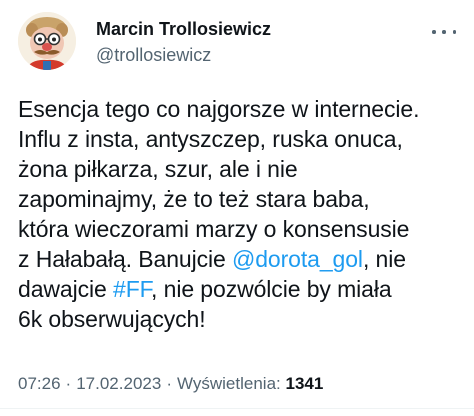 The image size is (474, 416). I want to click on tweet-text-segment: Esencja tego co najgorsze w internecie., so click(219, 109).